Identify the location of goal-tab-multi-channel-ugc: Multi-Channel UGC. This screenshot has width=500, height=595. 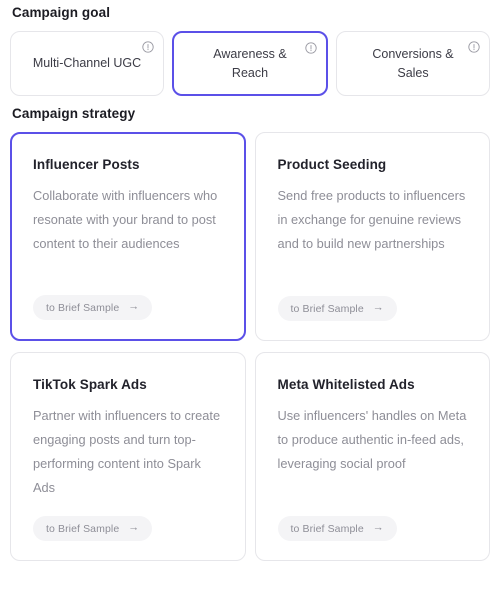
(87, 63).